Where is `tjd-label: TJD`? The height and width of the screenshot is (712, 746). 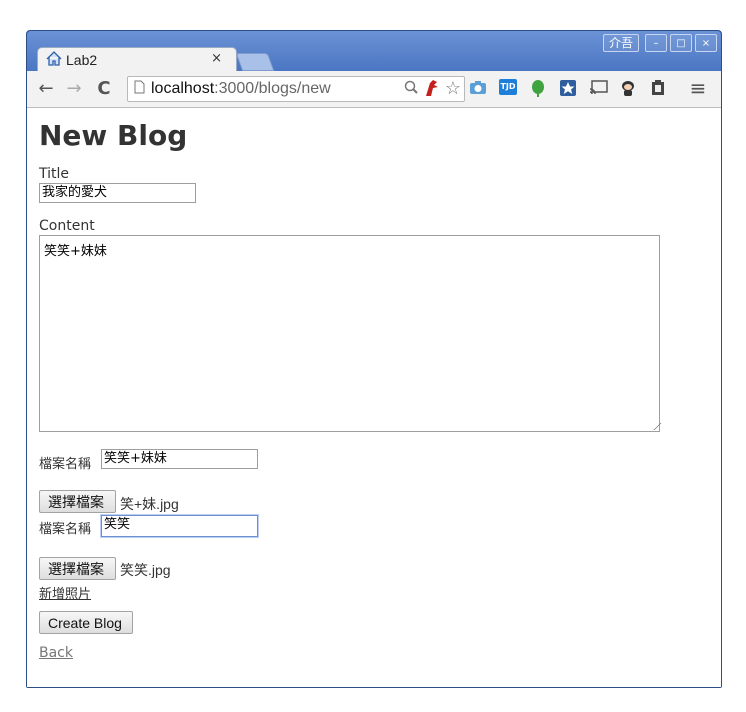
tjd-label: TJD is located at coordinates (508, 87).